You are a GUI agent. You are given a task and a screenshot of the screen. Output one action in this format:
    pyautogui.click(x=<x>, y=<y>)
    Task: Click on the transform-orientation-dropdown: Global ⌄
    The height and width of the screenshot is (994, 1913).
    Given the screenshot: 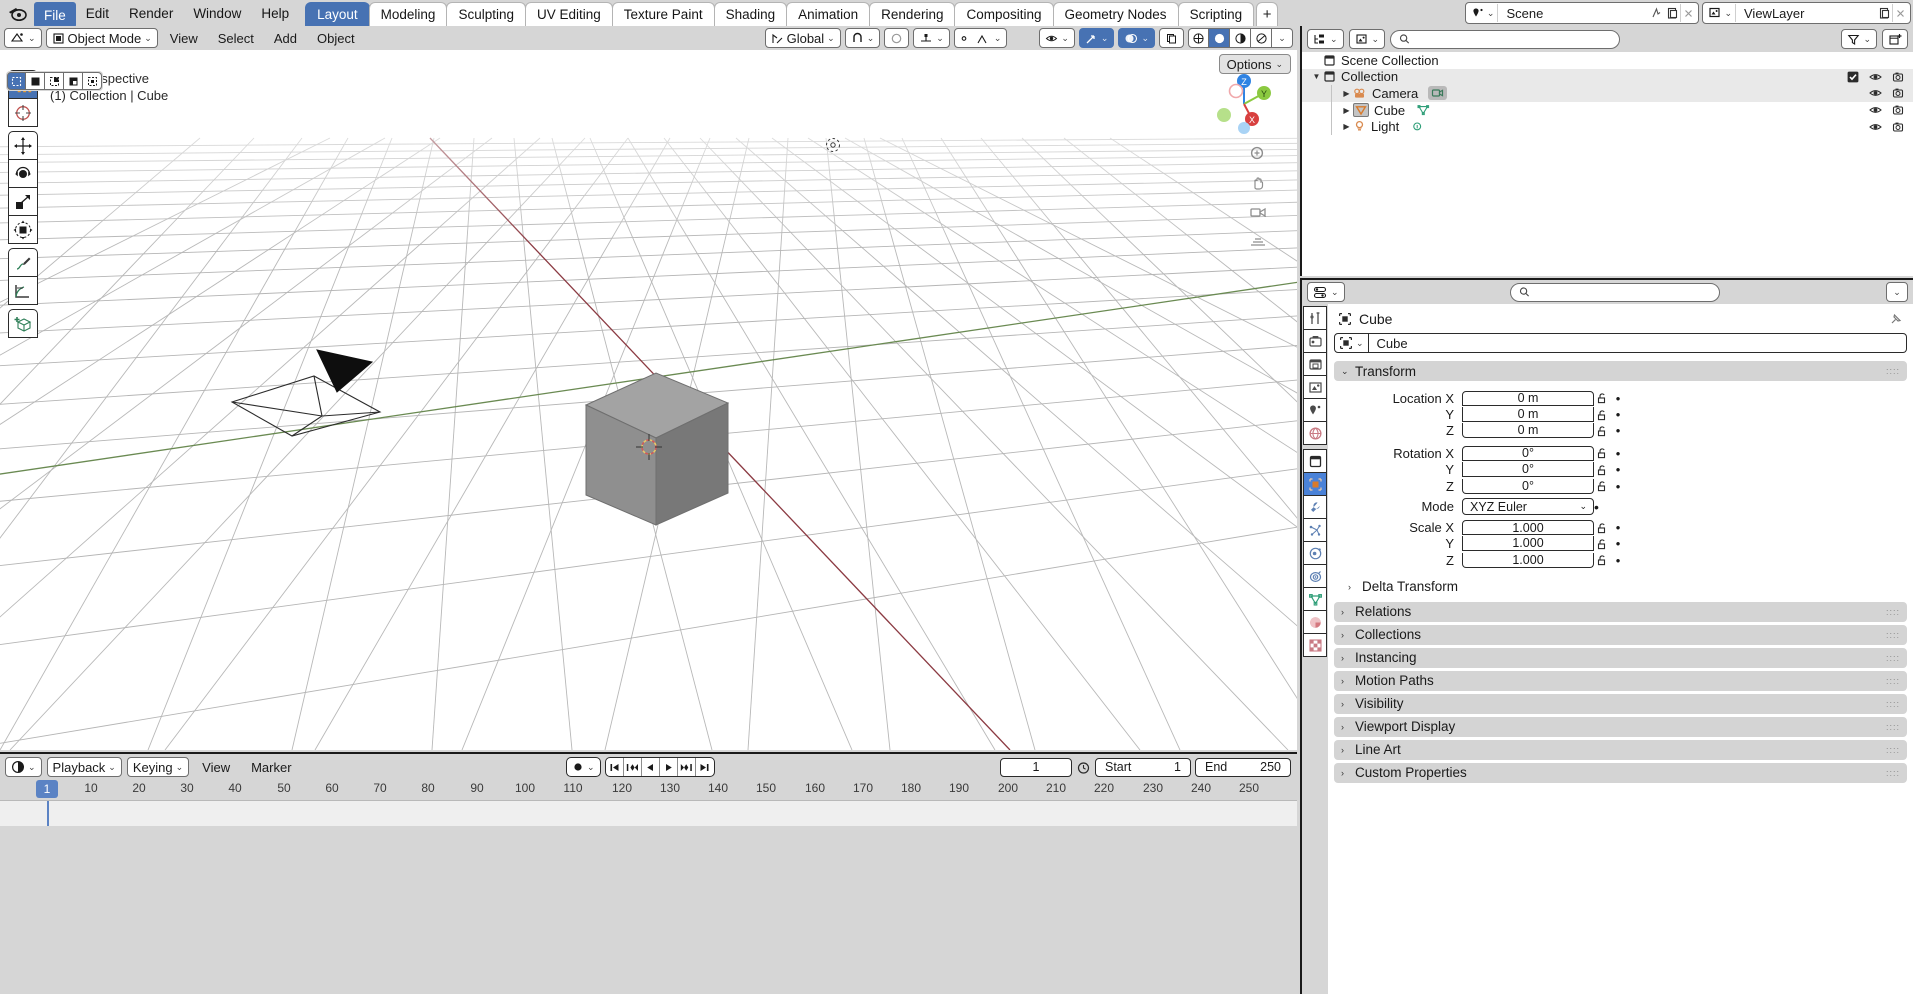 What is the action you would take?
    pyautogui.click(x=802, y=38)
    